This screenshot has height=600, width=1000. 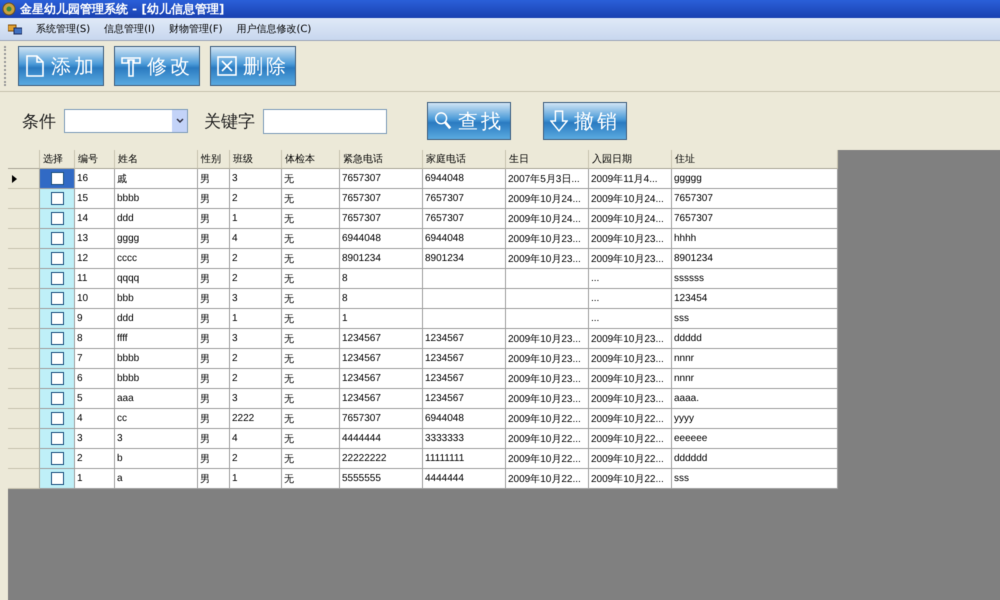 What do you see at coordinates (585, 121) in the screenshot?
I see `undo-button: 撤销` at bounding box center [585, 121].